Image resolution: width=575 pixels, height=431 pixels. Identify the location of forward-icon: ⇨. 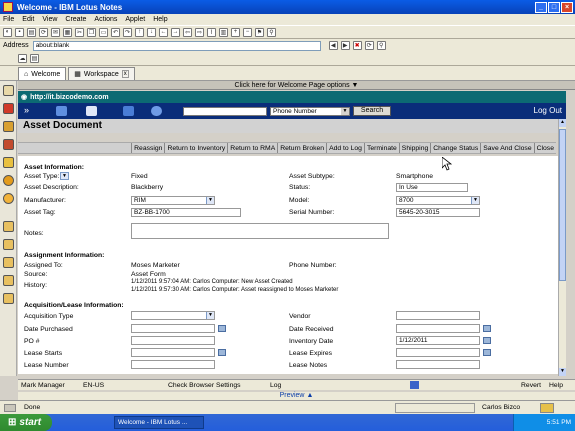
(199, 32).